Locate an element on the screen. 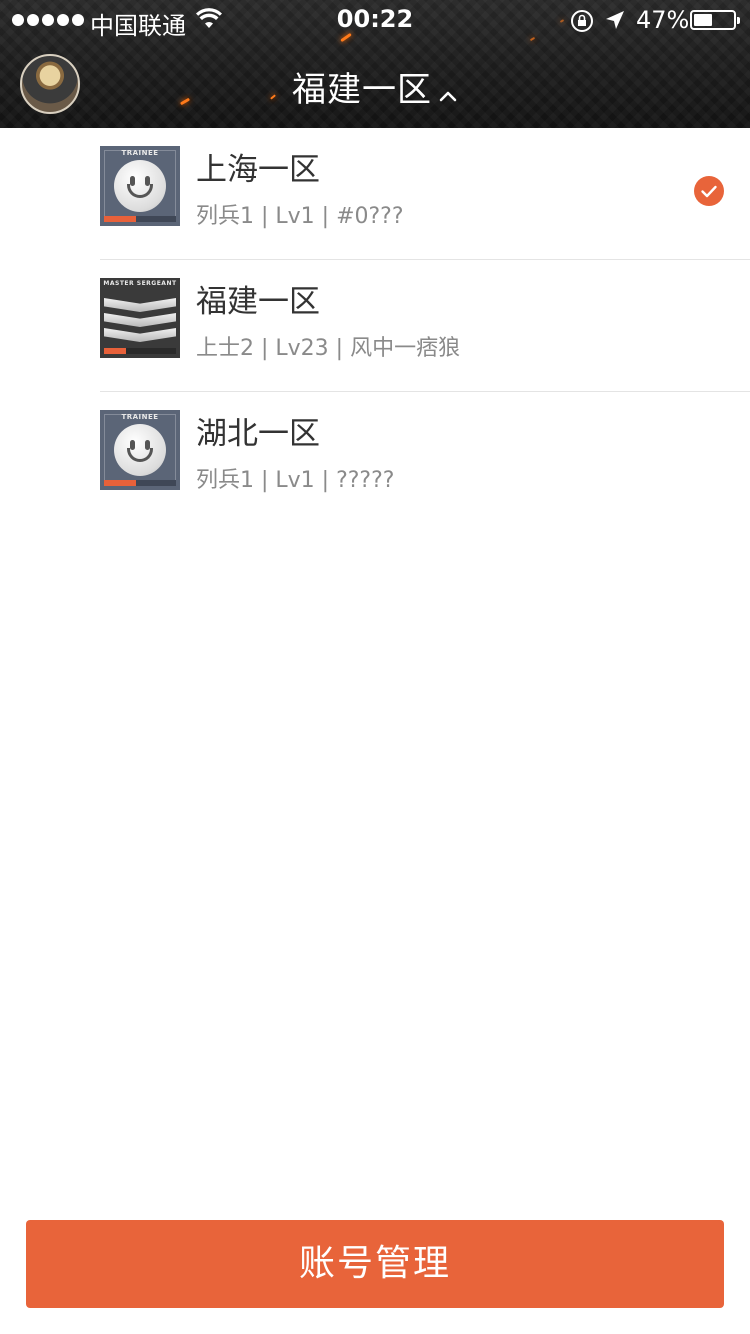  server-details: 上士2 | Lv23 | 风中一痞狼 is located at coordinates (328, 348).